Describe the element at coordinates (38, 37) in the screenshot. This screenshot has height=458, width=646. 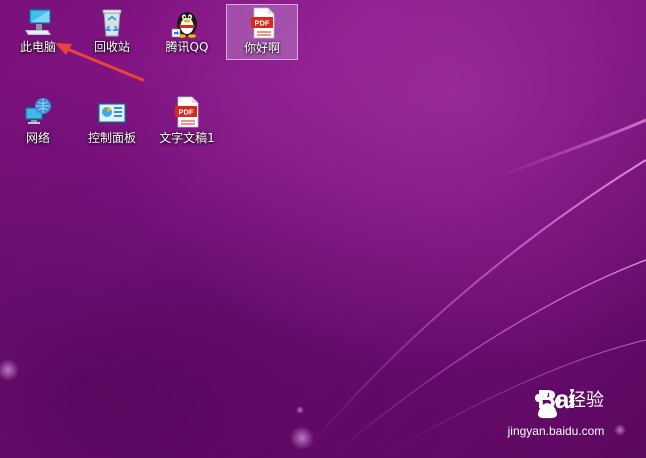
I see `desktop-icon-this-pc: 此电脑` at that location.